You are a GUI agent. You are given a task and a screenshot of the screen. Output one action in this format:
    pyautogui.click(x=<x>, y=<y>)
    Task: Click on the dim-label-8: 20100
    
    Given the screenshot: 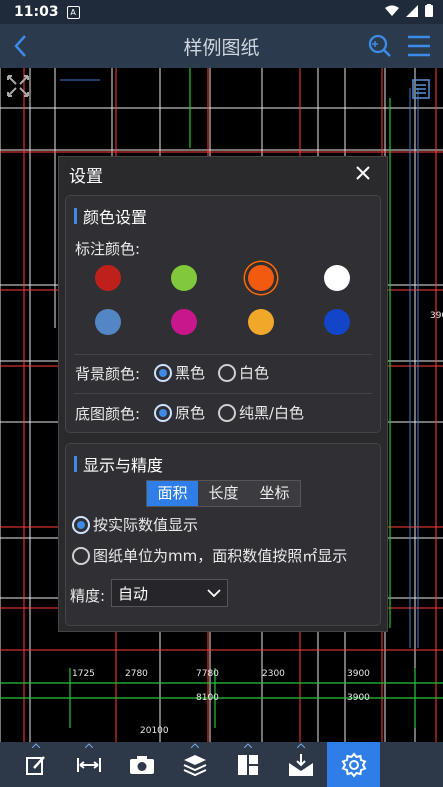 What is the action you would take?
    pyautogui.click(x=154, y=731)
    